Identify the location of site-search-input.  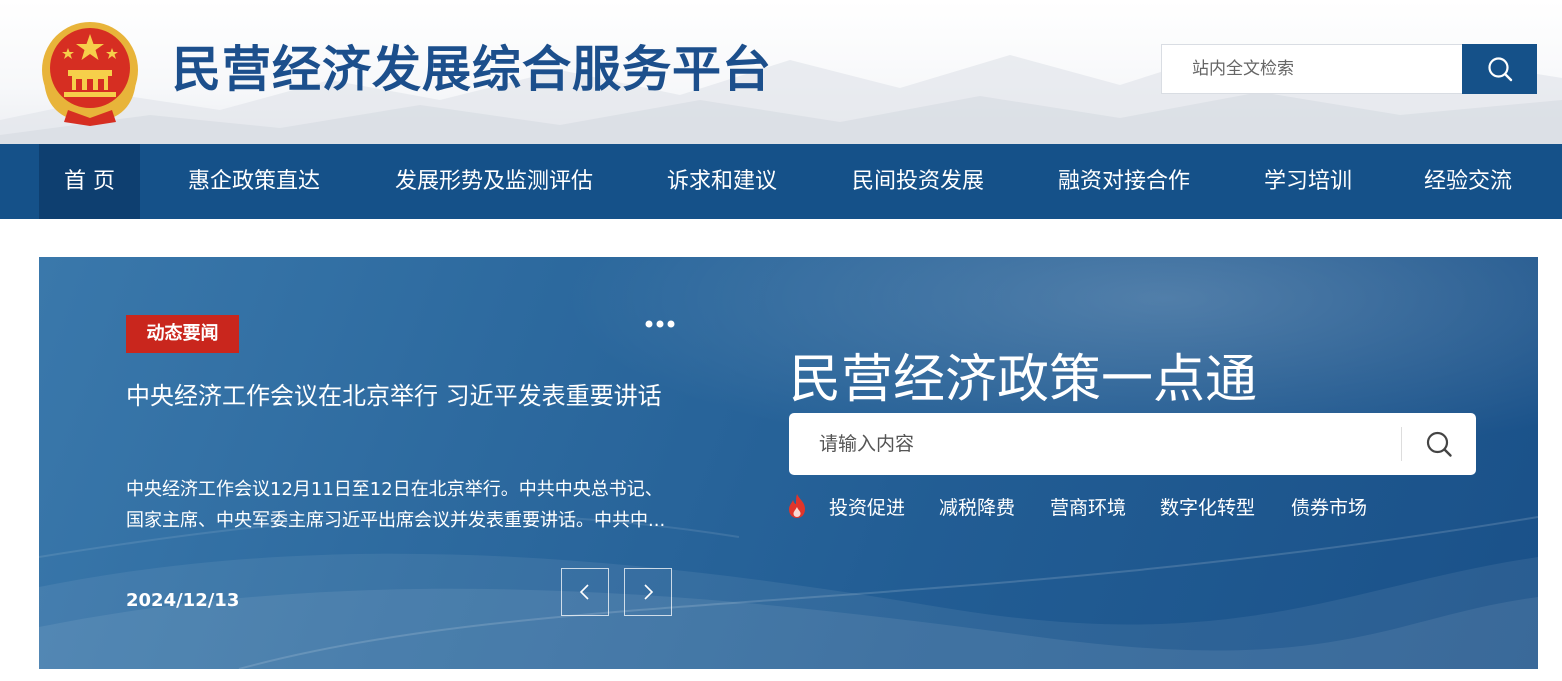
(1312, 69).